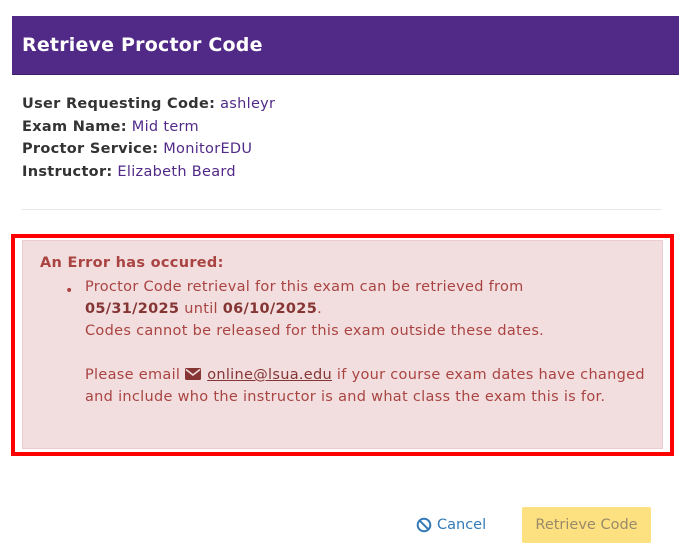  Describe the element at coordinates (462, 525) in the screenshot. I see `cancel-label: Cancel` at that location.